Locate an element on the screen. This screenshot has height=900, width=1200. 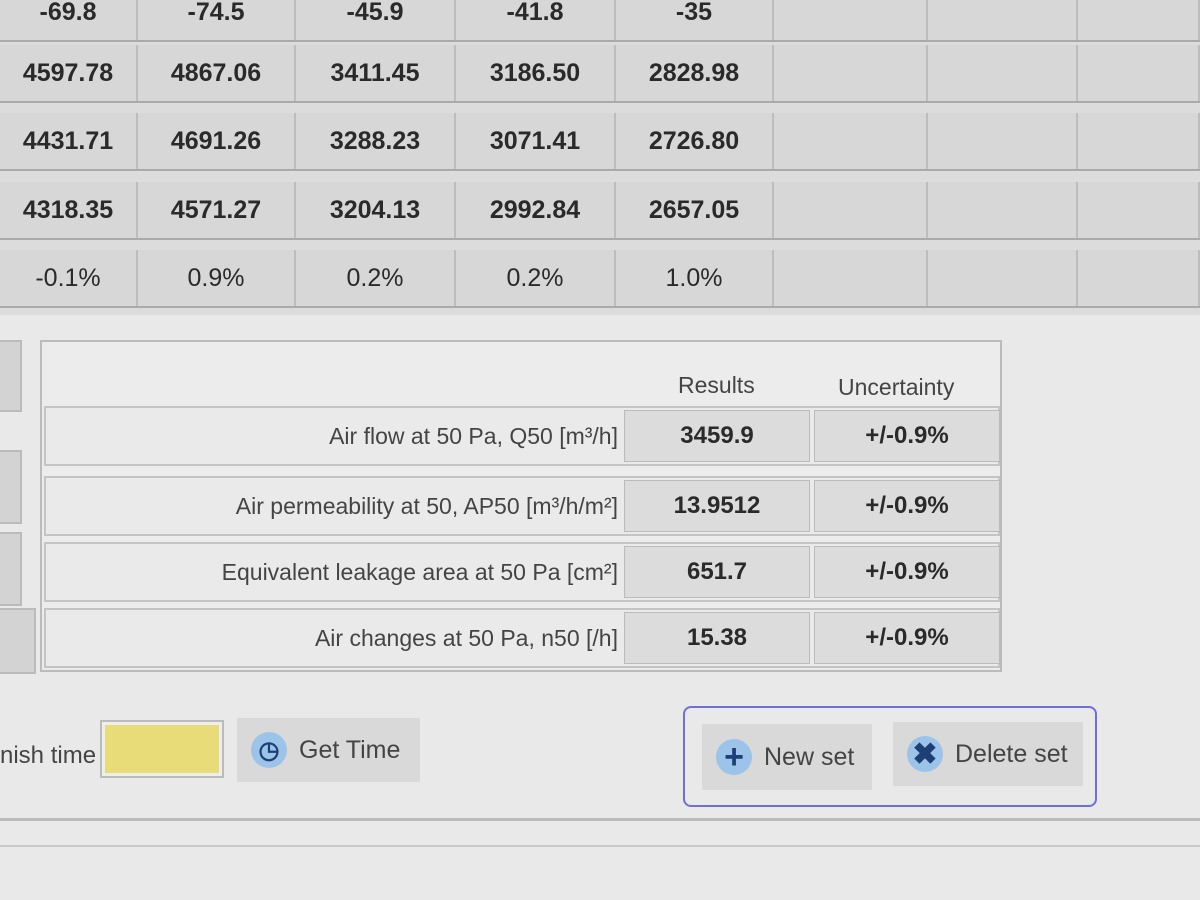
get-time-label: Get Time is located at coordinates (350, 749).